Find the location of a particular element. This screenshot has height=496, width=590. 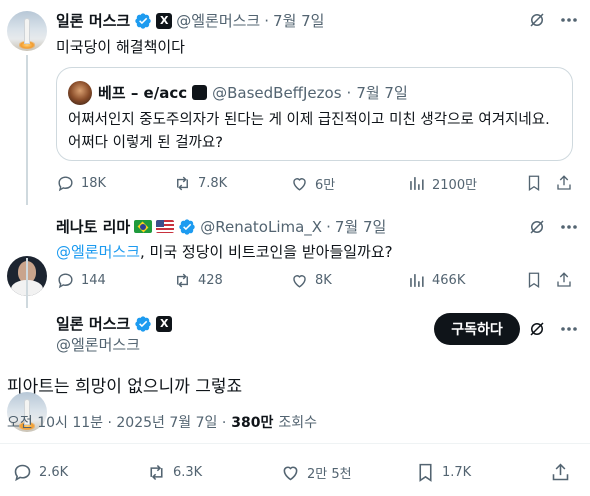

quote-date: 7월 7일 is located at coordinates (382, 93).